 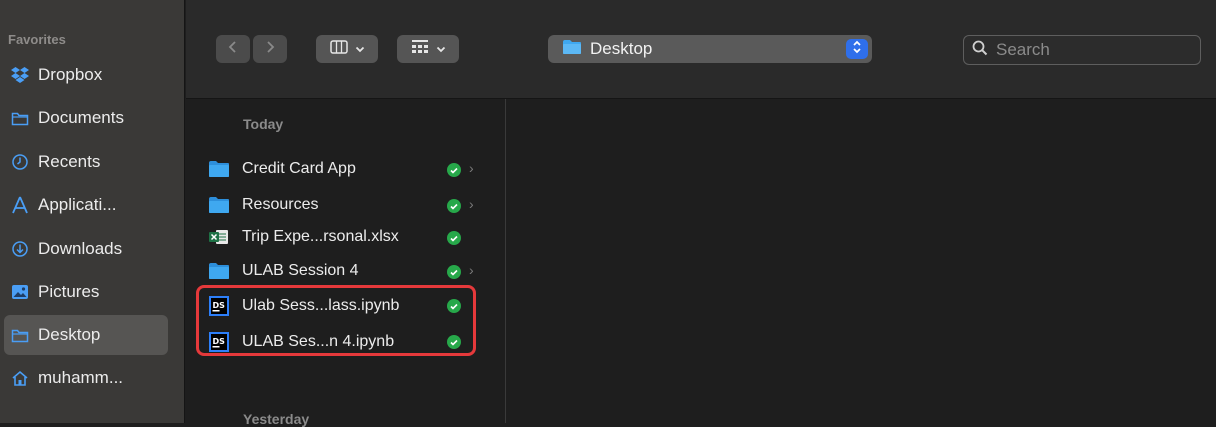 I want to click on sidebar-item-label: Dropbox, so click(x=70, y=74).